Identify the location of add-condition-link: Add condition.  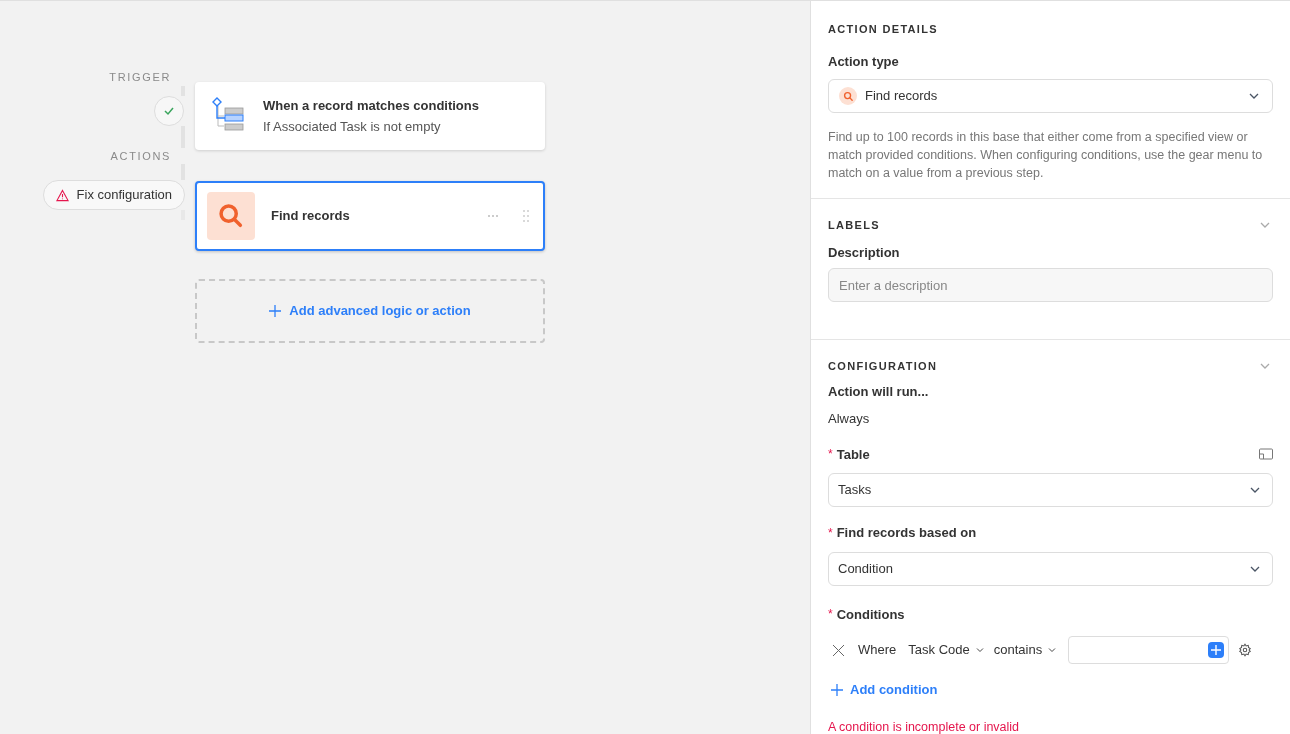
(884, 690).